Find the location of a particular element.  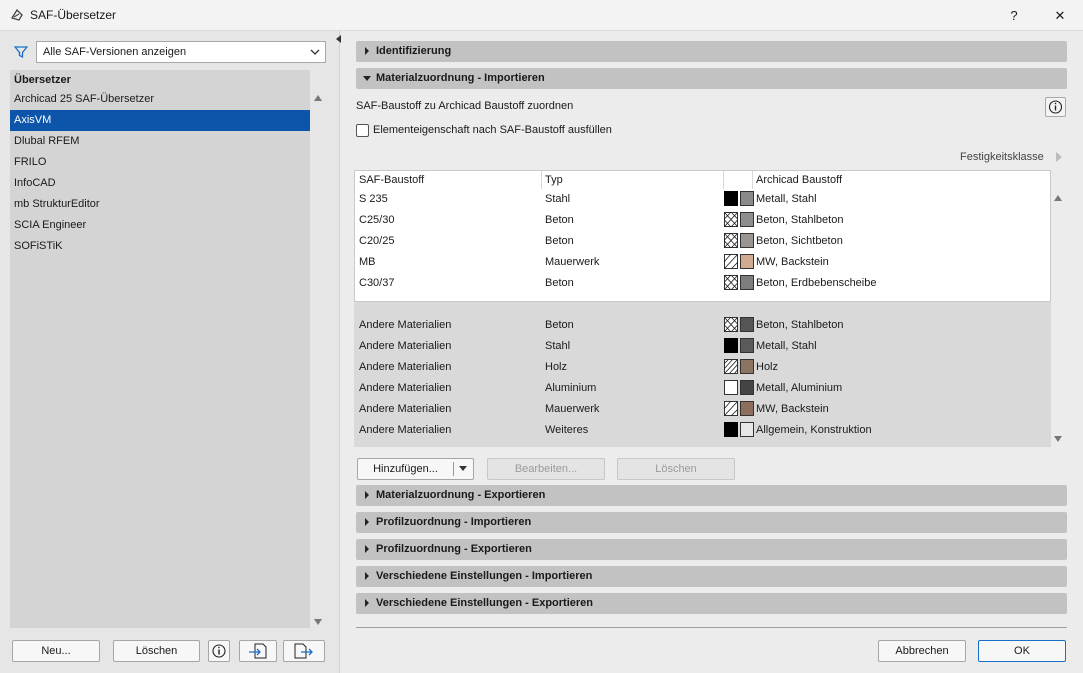

archicad-material-name: Holz is located at coordinates (767, 367).